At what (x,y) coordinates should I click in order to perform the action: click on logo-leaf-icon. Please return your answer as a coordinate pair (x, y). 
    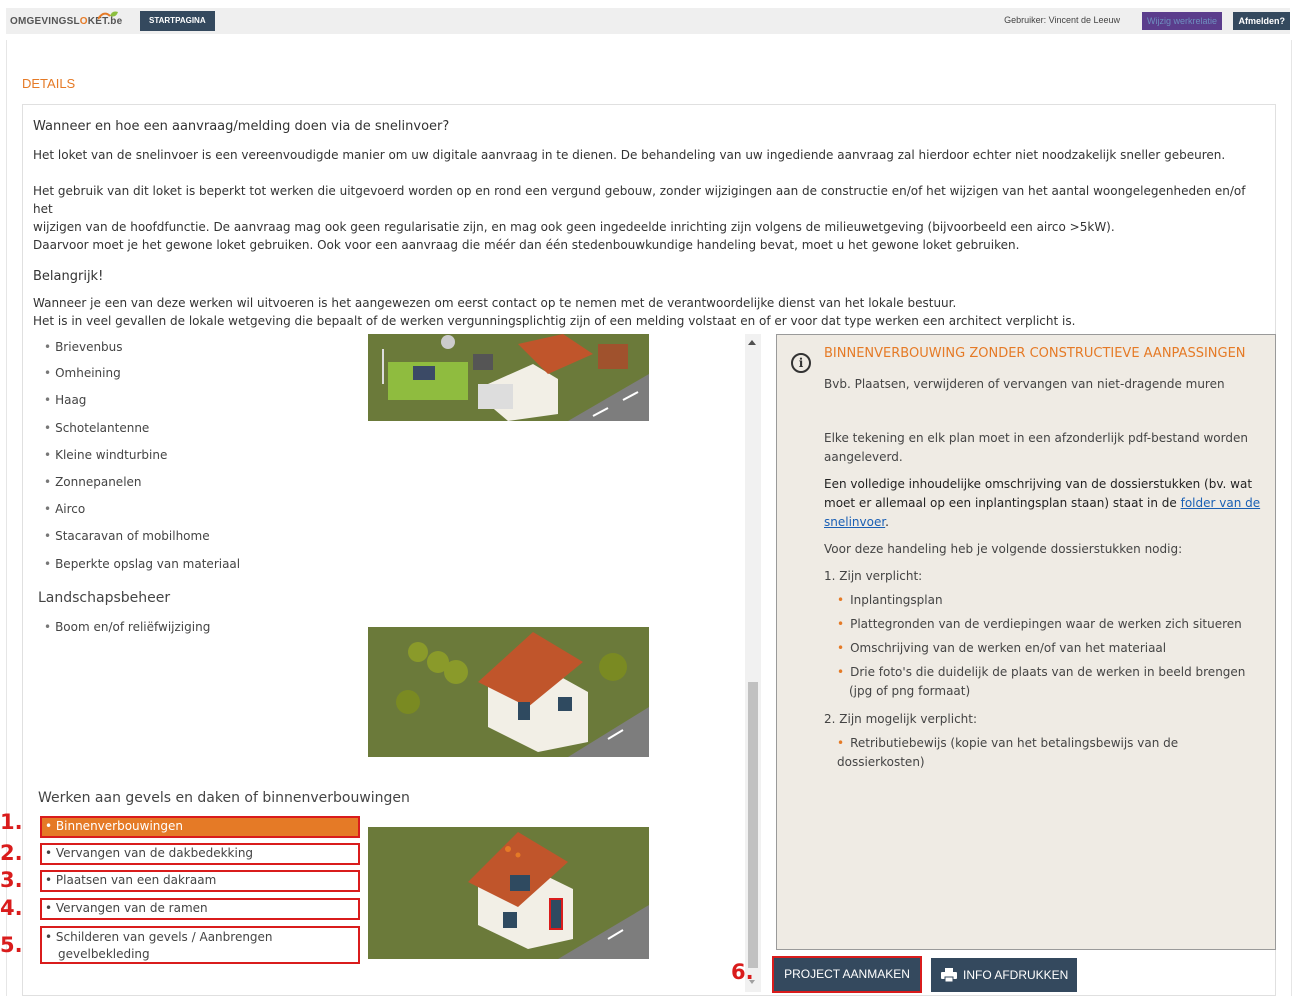
    Looking at the image, I should click on (108, 15).